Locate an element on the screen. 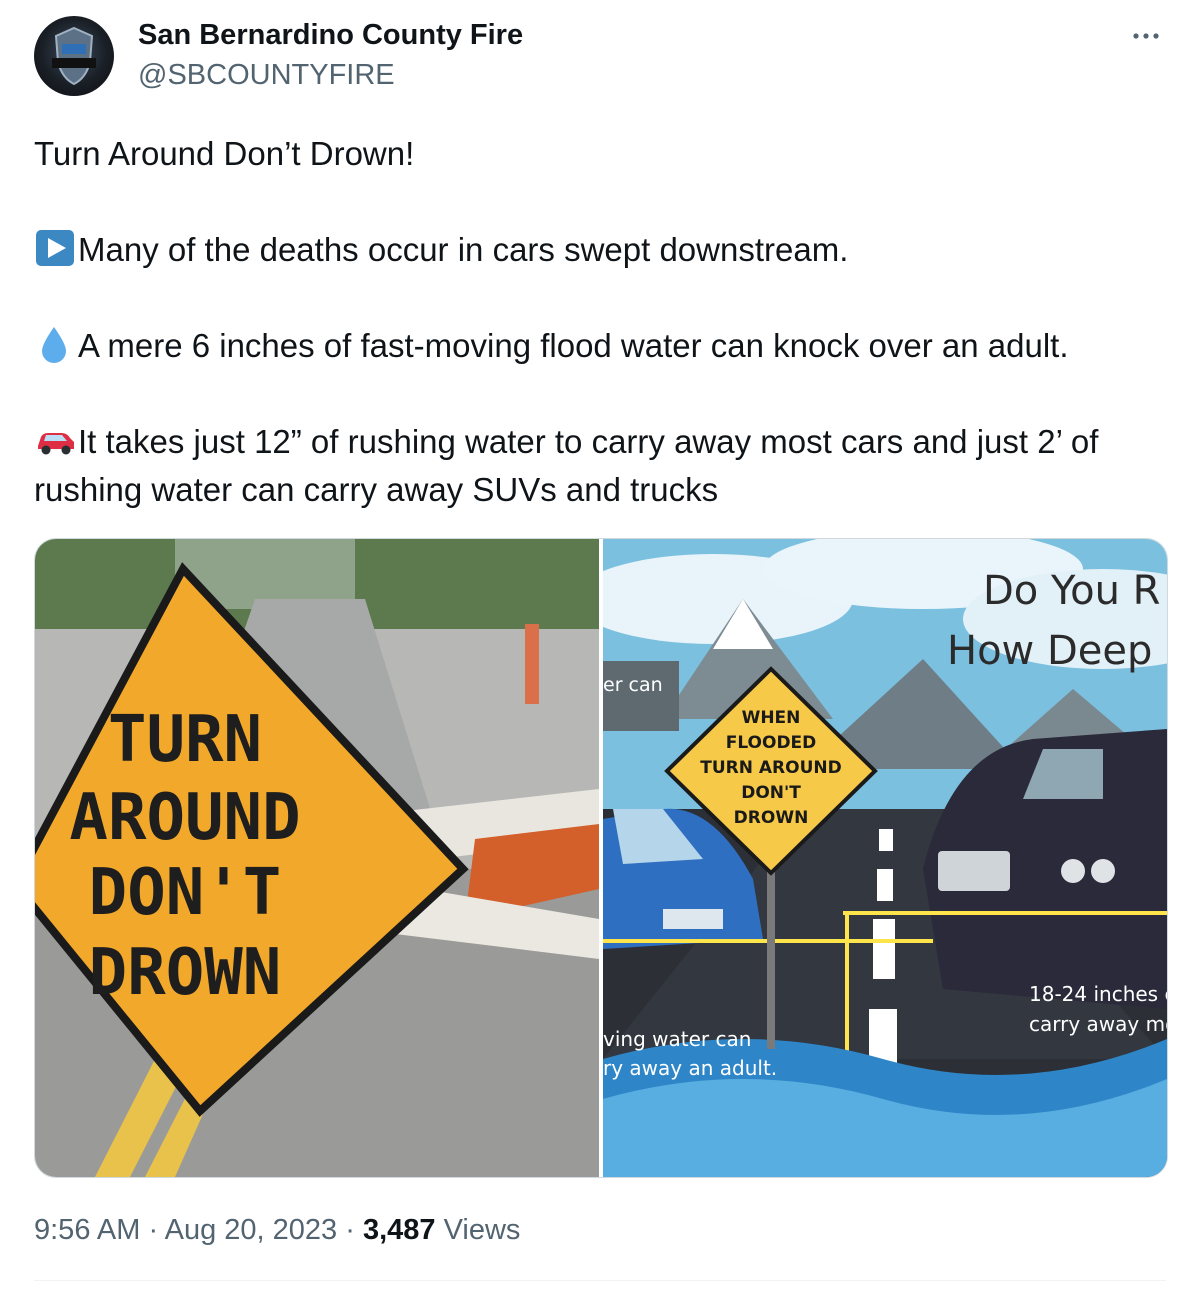  tweet-meta: 9:56 AM · Aug 20, 2023 · 3,487 Views is located at coordinates (277, 1230).